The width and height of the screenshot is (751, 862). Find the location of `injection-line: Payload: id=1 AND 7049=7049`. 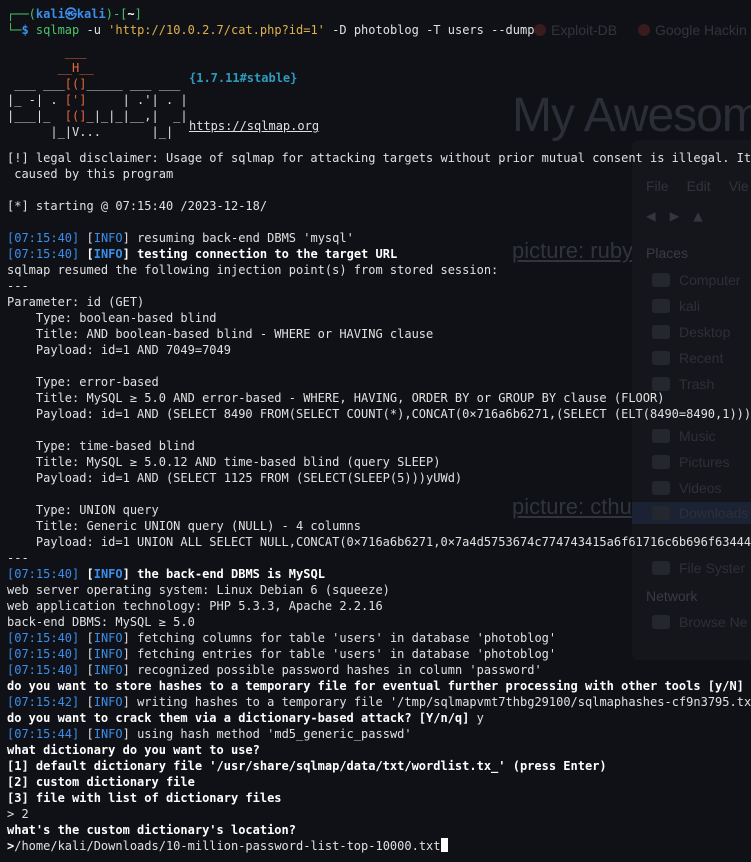

injection-line: Payload: id=1 AND 7049=7049 is located at coordinates (119, 350).